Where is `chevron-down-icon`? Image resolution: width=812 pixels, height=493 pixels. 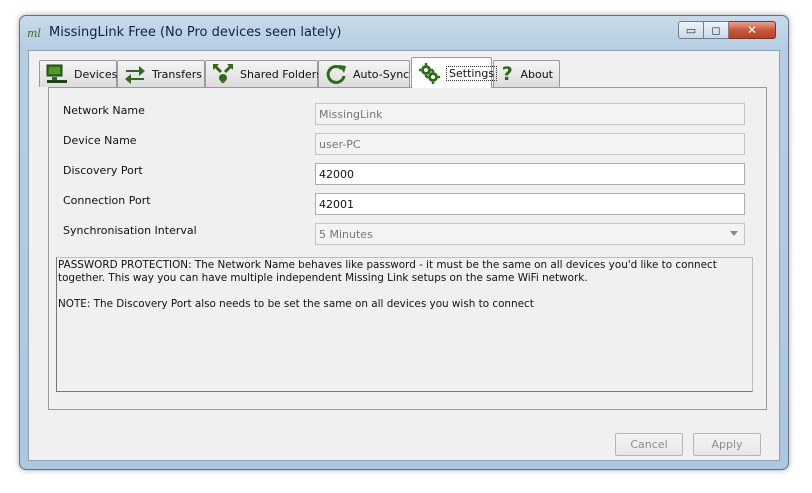
chevron-down-icon is located at coordinates (734, 233).